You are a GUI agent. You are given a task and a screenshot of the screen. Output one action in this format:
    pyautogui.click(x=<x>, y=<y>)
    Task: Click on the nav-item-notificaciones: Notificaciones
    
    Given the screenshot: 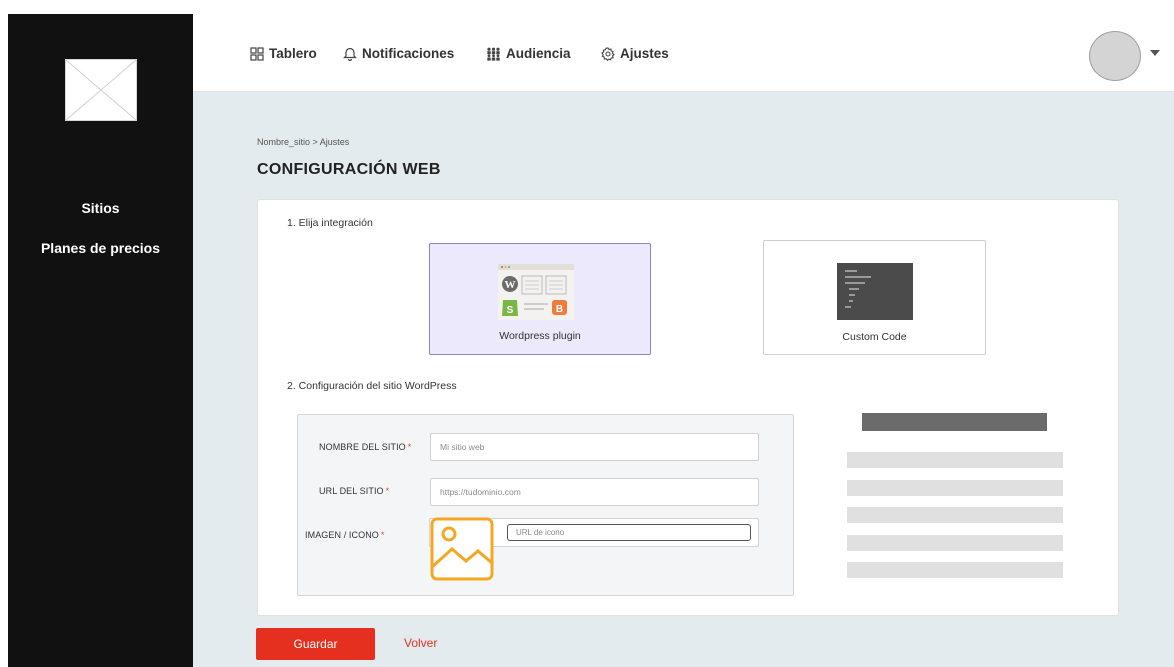 What is the action you would take?
    pyautogui.click(x=398, y=53)
    